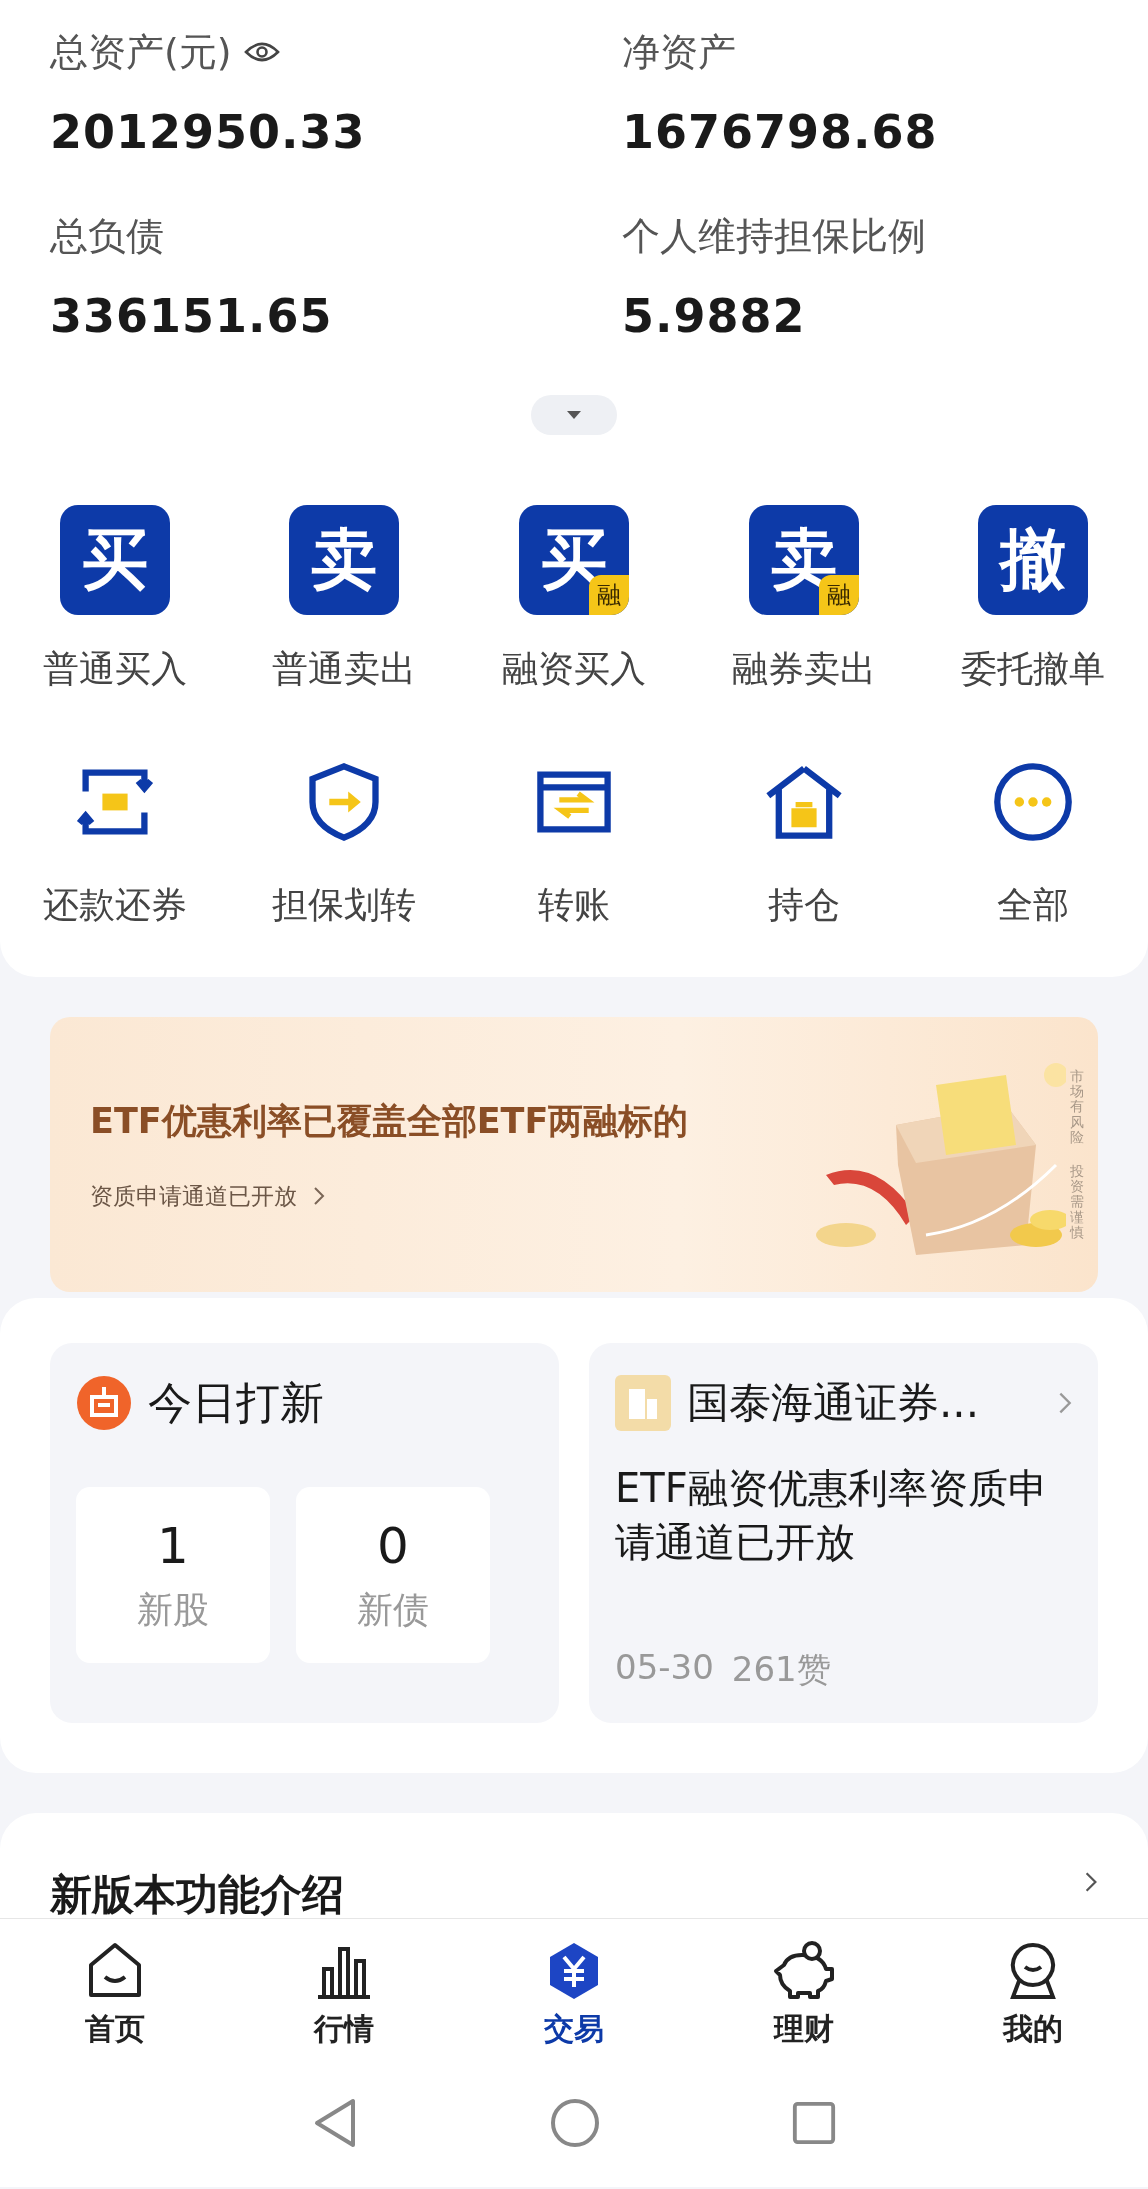 This screenshot has width=1148, height=2189. I want to click on stat-value: 2012950.33, so click(208, 132).